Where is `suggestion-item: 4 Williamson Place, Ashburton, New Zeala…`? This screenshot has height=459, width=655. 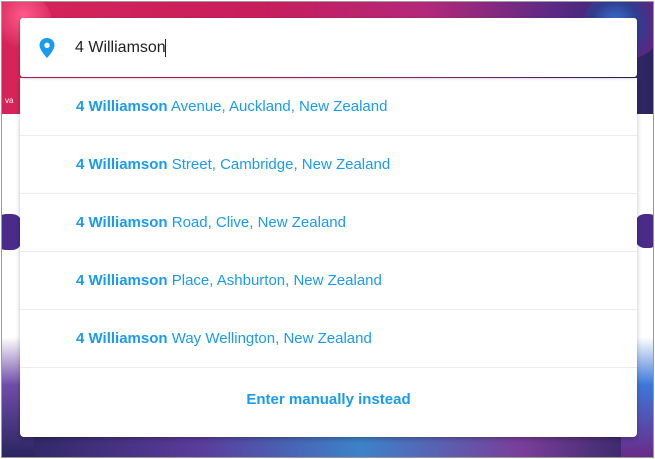
suggestion-item: 4 Williamson Place, Ashburton, New Zeala… is located at coordinates (328, 281).